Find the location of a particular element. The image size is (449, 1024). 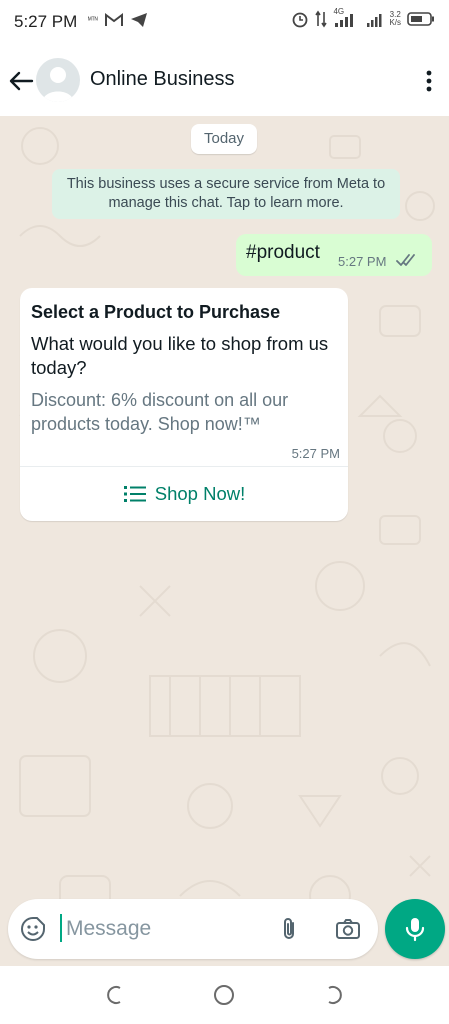

gmail-icon is located at coordinates (113, 19).